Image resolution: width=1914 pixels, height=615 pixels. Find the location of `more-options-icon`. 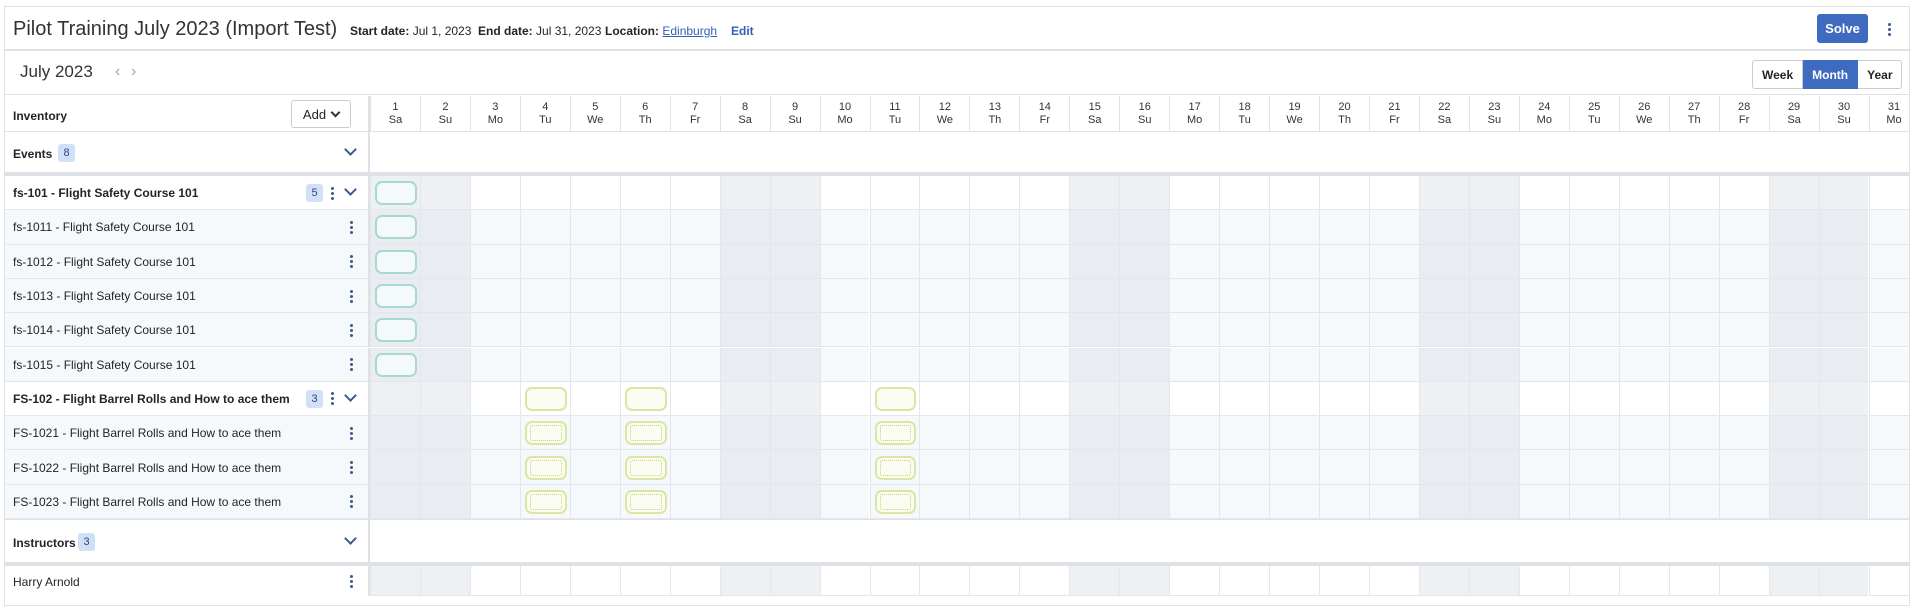

more-options-icon is located at coordinates (1889, 29).